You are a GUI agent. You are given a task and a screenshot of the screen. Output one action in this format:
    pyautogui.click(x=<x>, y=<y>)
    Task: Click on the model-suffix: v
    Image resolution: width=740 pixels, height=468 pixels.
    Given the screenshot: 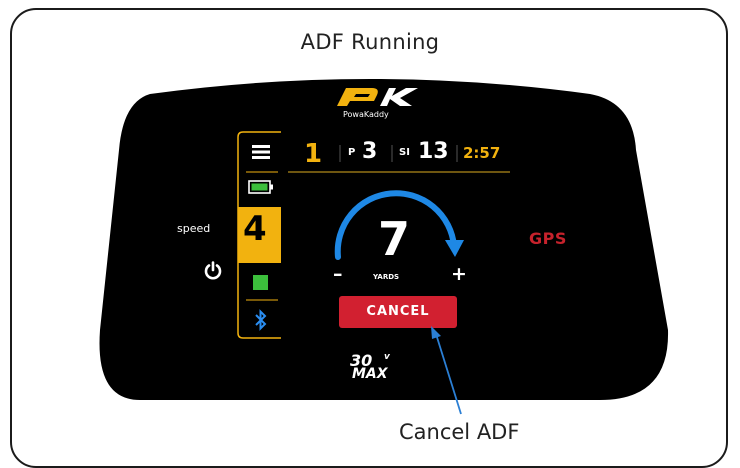 What is the action you would take?
    pyautogui.click(x=387, y=357)
    